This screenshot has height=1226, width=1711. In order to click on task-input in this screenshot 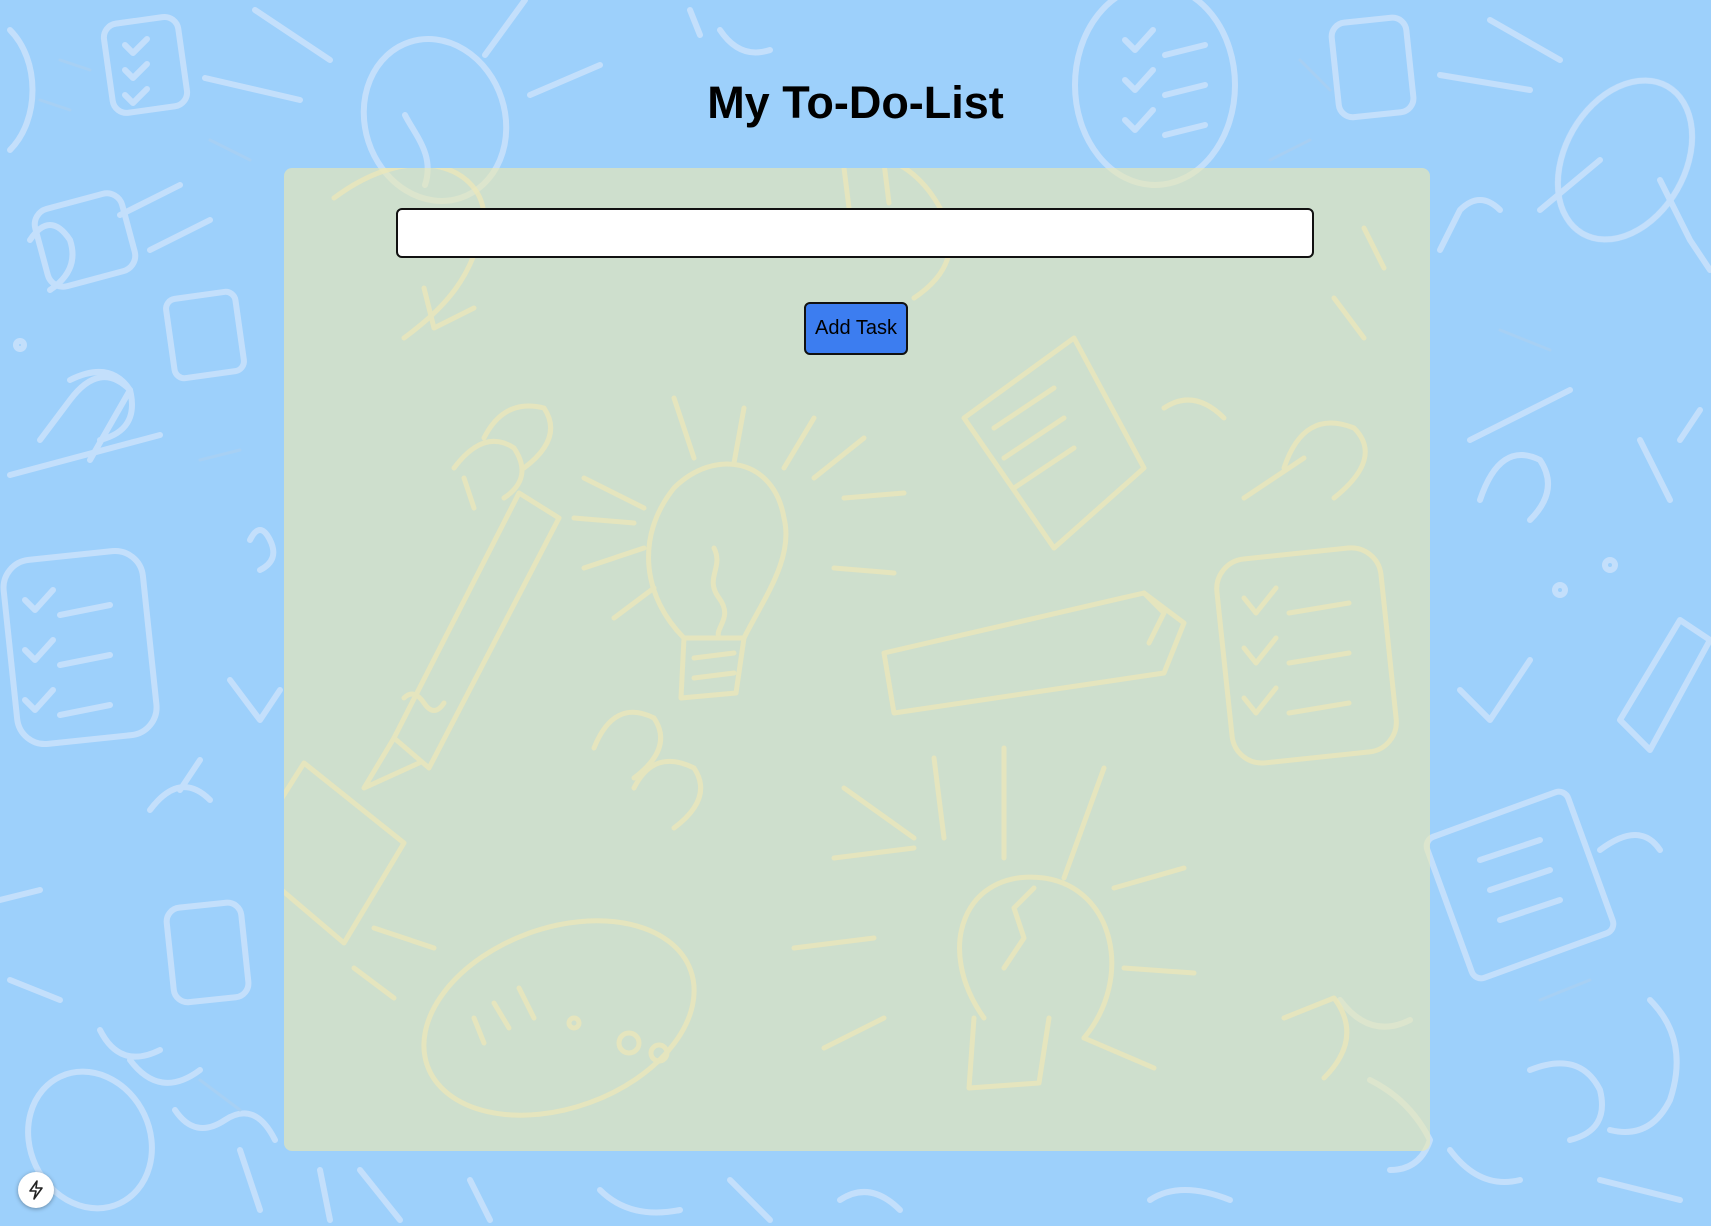, I will do `click(855, 233)`.